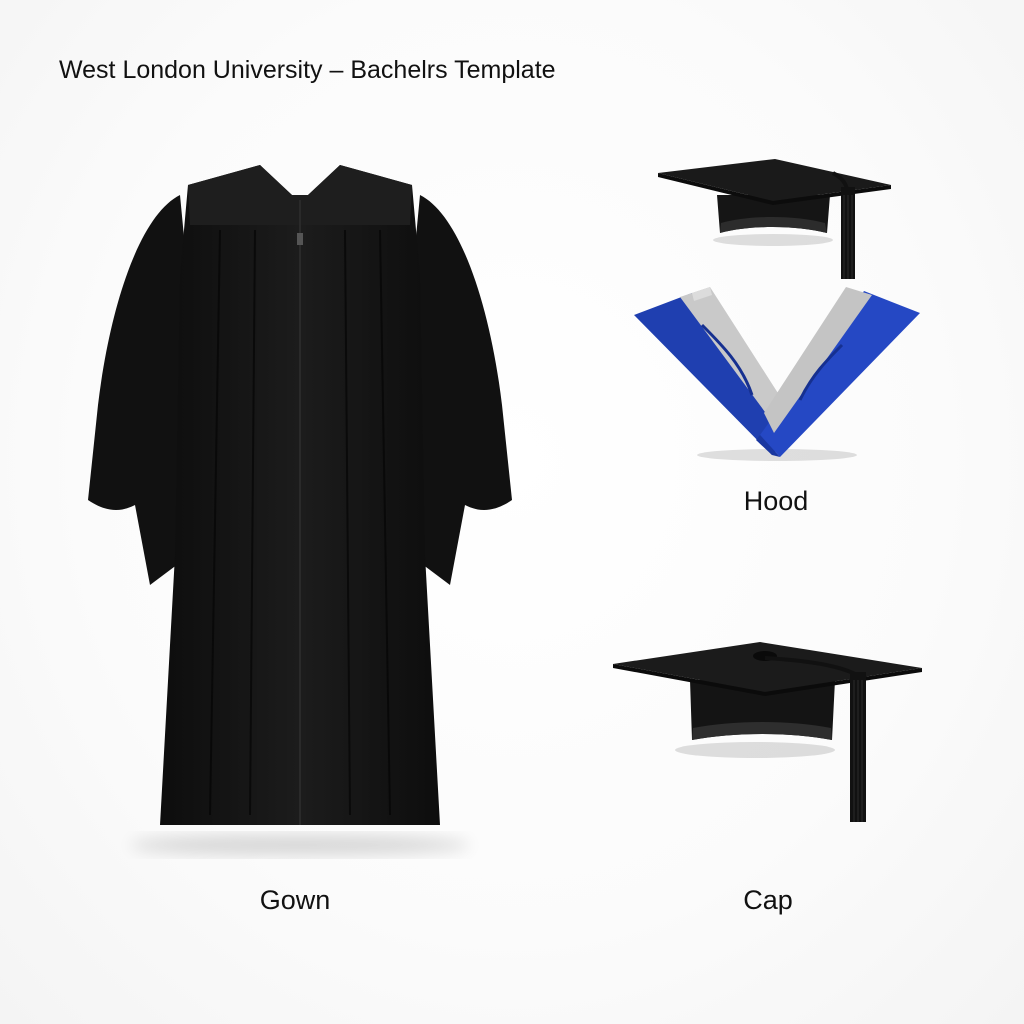  Describe the element at coordinates (295, 900) in the screenshot. I see `gown-label: Gown` at that location.